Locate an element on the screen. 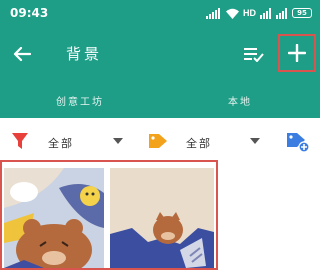 The height and width of the screenshot is (280, 320). playlist-check-icon is located at coordinates (254, 55).